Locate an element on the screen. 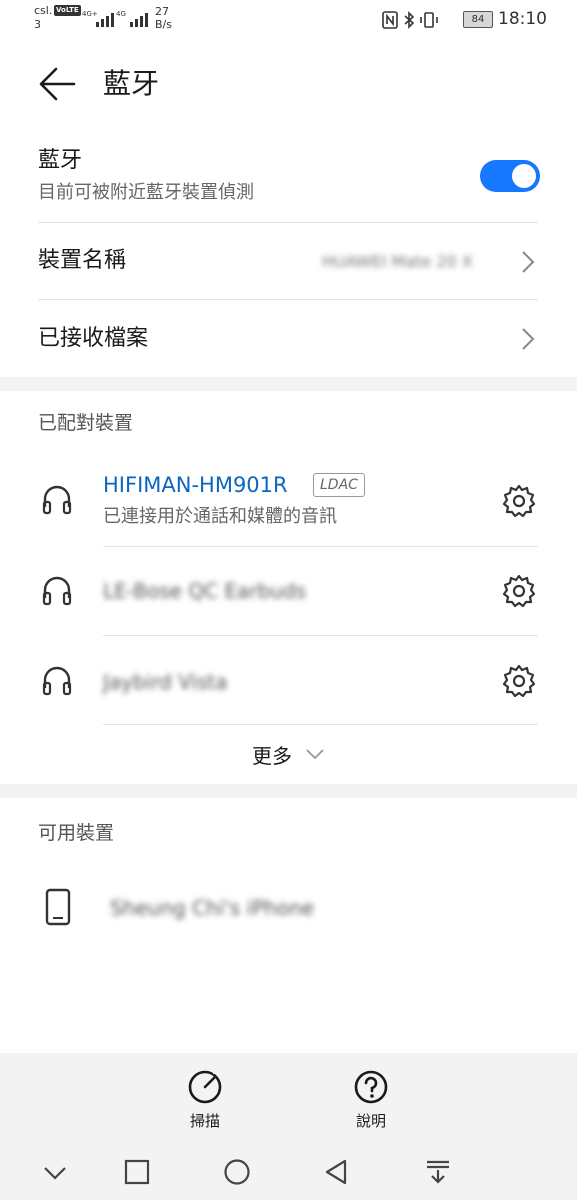  available-section-title: 可用裝置 is located at coordinates (76, 833).